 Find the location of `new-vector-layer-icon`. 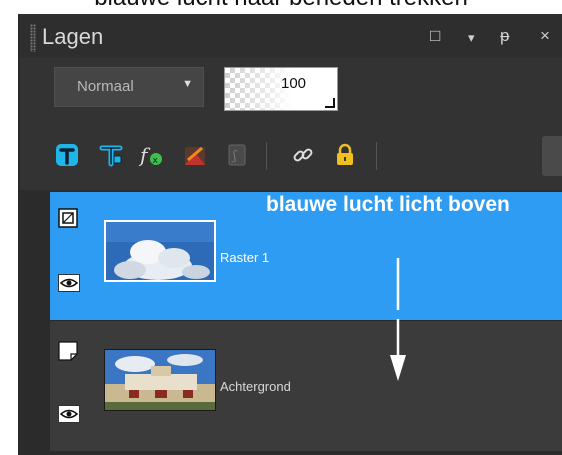

new-vector-layer-icon is located at coordinates (111, 155).